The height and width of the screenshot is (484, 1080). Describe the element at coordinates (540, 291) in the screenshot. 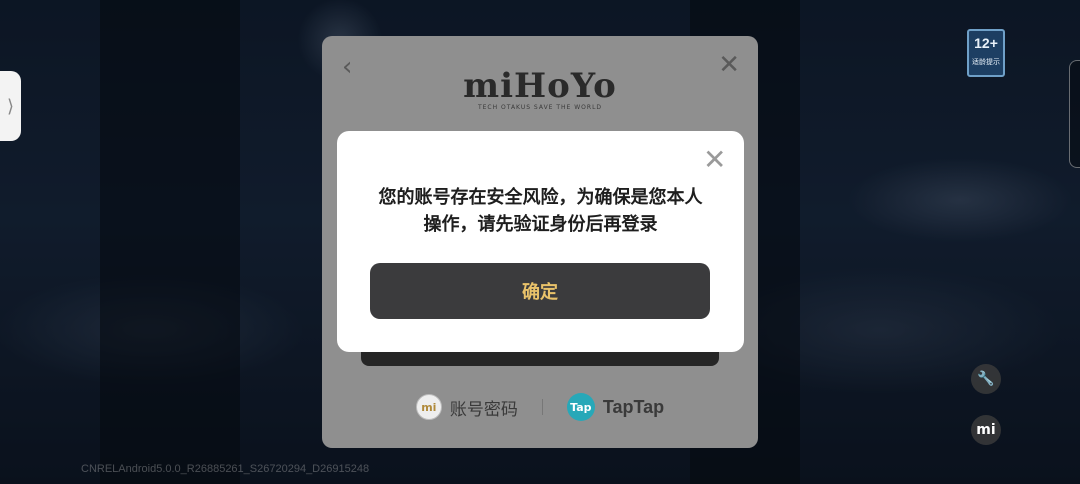

I see `confirm-button: 确定` at that location.